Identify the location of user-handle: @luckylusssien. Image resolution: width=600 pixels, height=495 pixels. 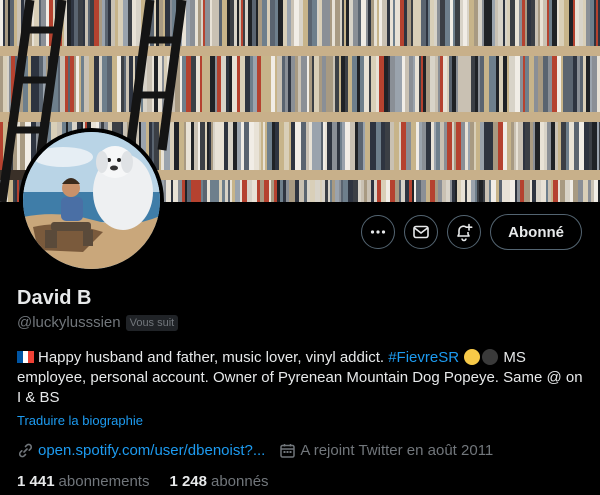
(69, 322).